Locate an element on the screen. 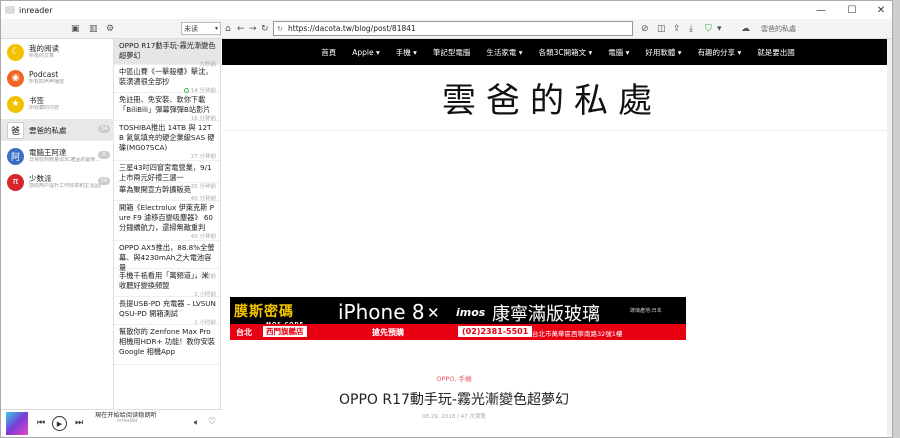  feed-item: ★ 书签 所收藏的内容 is located at coordinates (57, 104).